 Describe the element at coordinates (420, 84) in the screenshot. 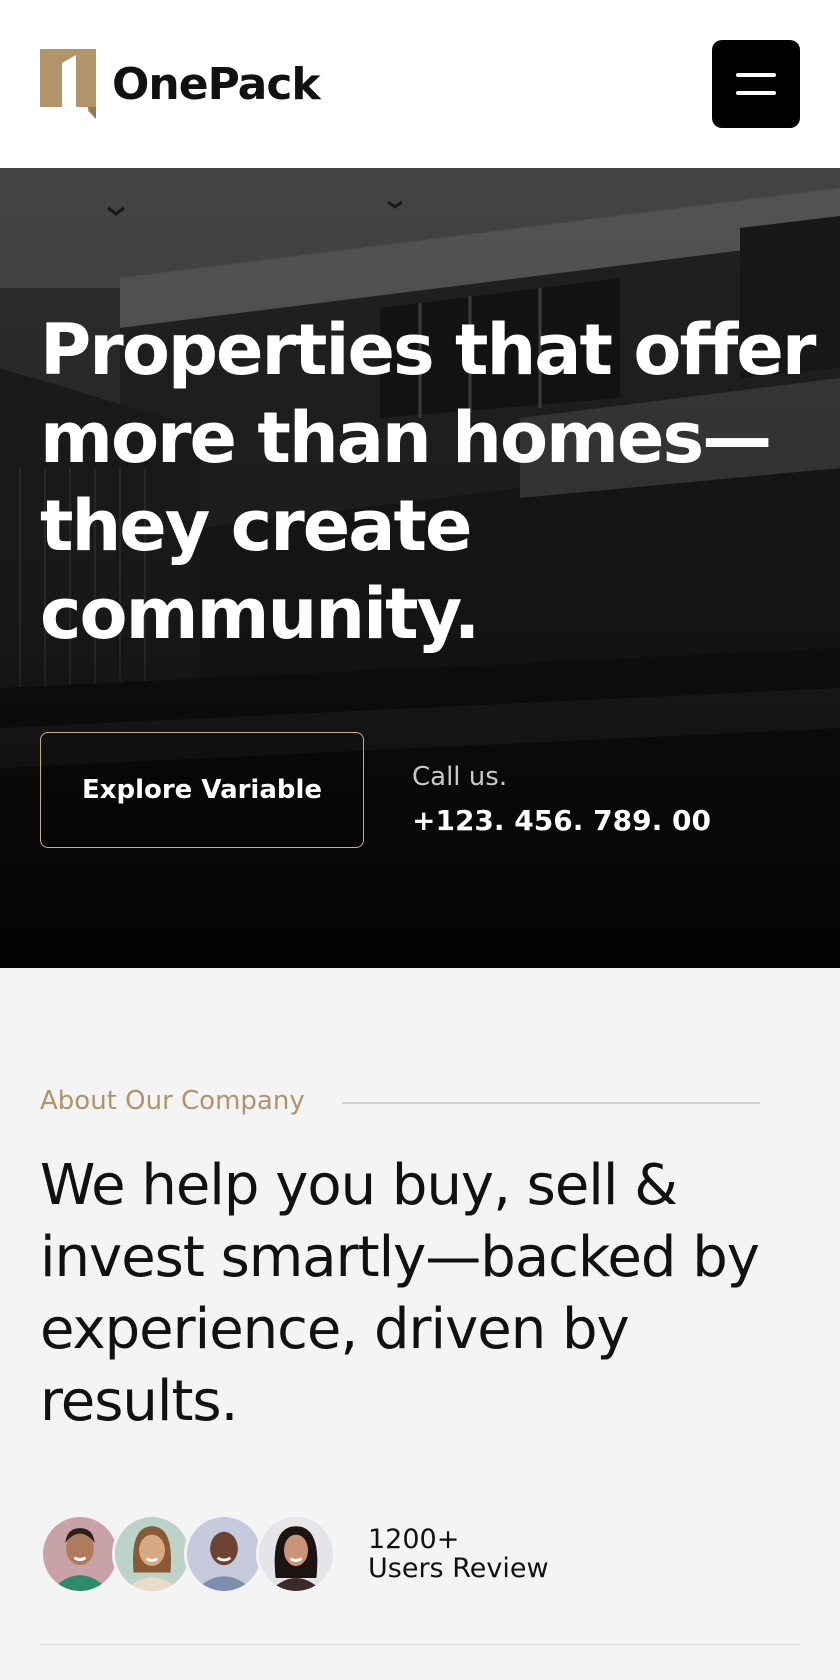

I see `site-header: OnePack` at that location.